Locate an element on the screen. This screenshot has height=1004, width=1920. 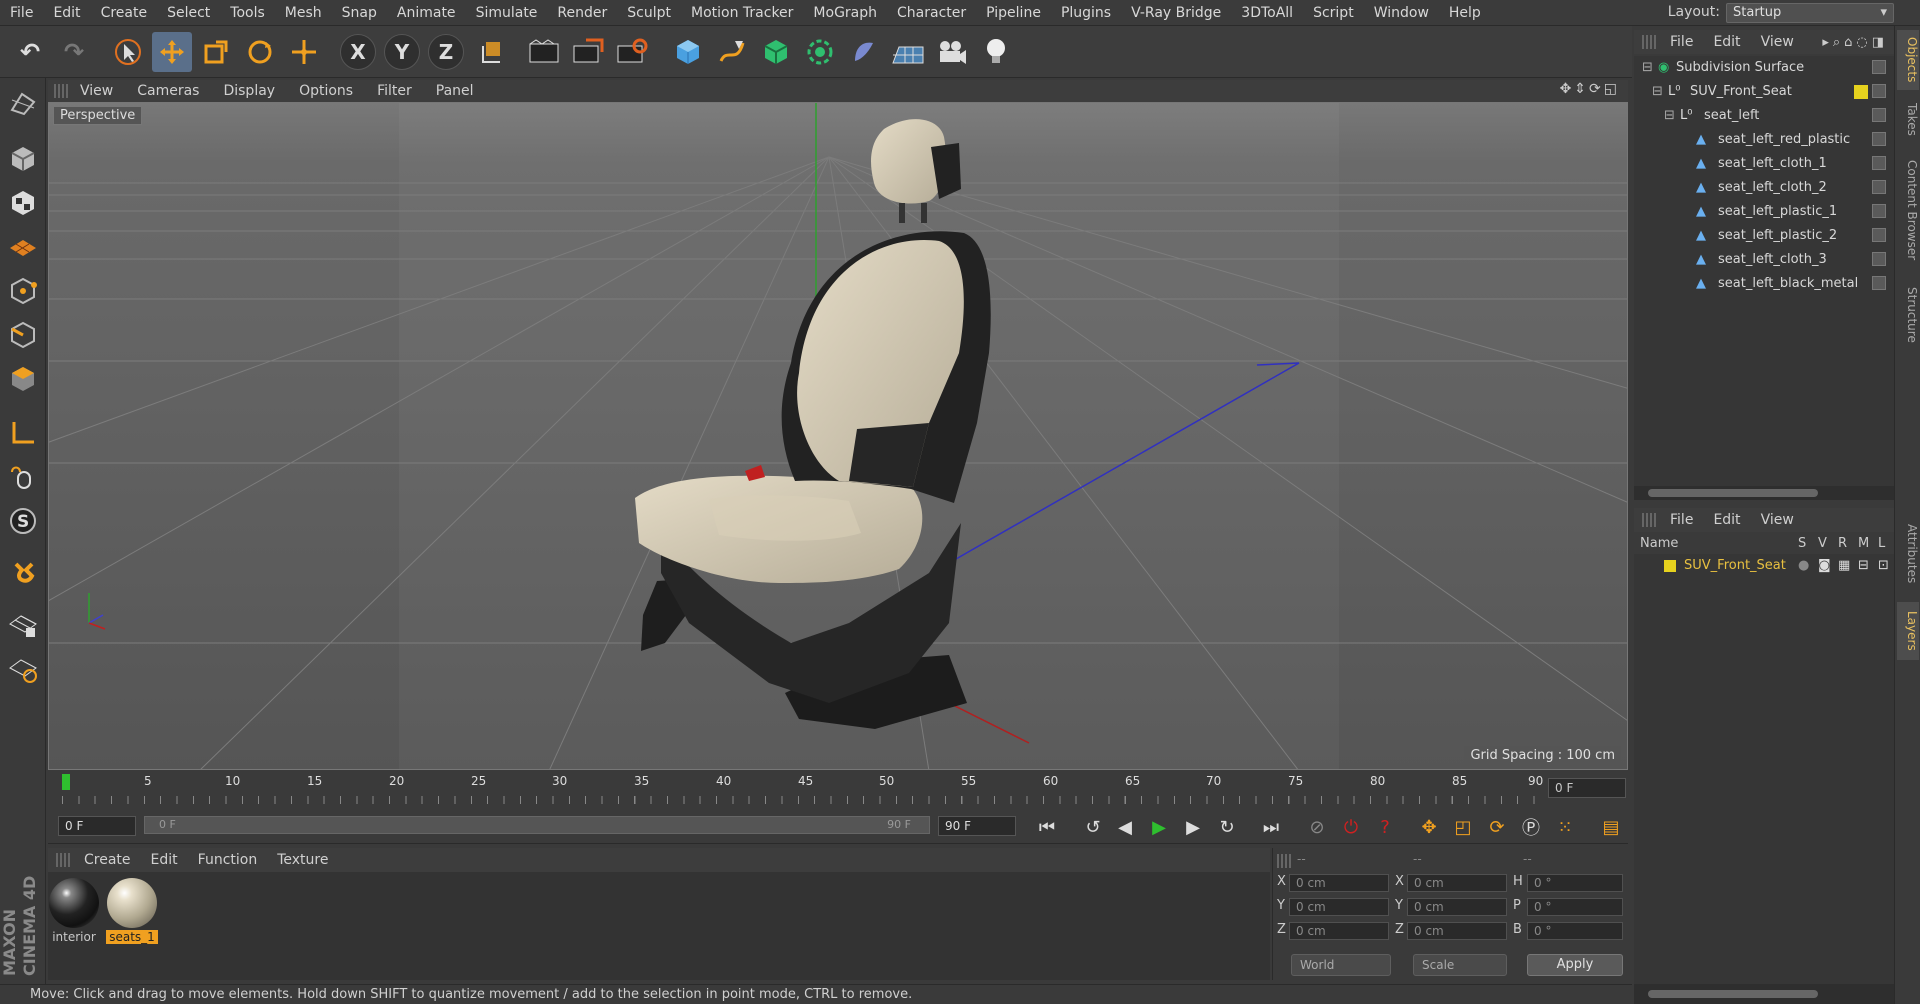
layer-menu-file: File is located at coordinates (1681, 520).